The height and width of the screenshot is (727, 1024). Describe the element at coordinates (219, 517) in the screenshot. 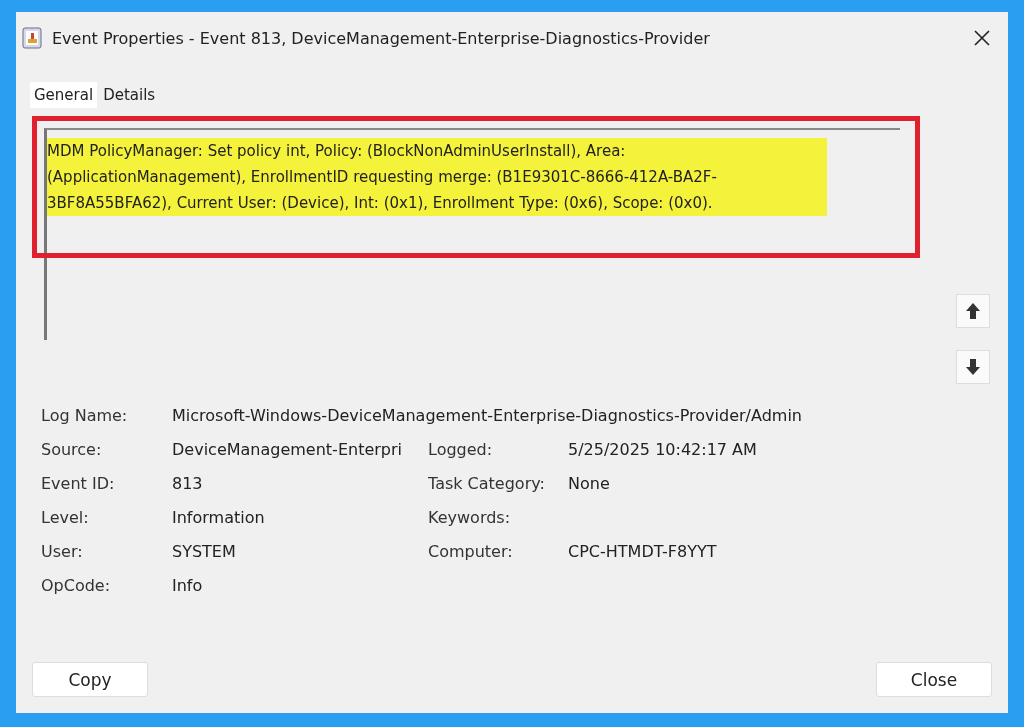

I see `field-value: Information` at that location.